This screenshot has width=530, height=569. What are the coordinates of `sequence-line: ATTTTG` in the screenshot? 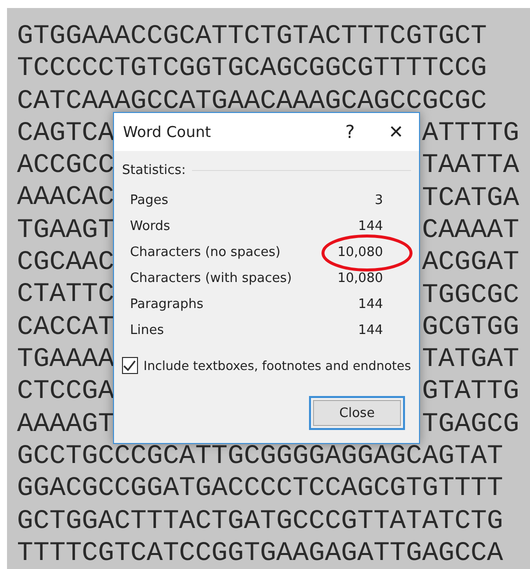 It's located at (471, 134).